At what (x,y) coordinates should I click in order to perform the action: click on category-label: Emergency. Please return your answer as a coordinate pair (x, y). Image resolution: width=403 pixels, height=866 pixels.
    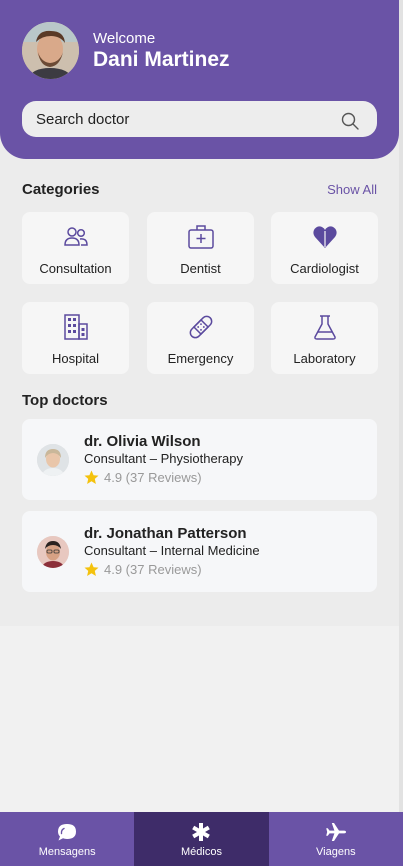
    Looking at the image, I should click on (200, 358).